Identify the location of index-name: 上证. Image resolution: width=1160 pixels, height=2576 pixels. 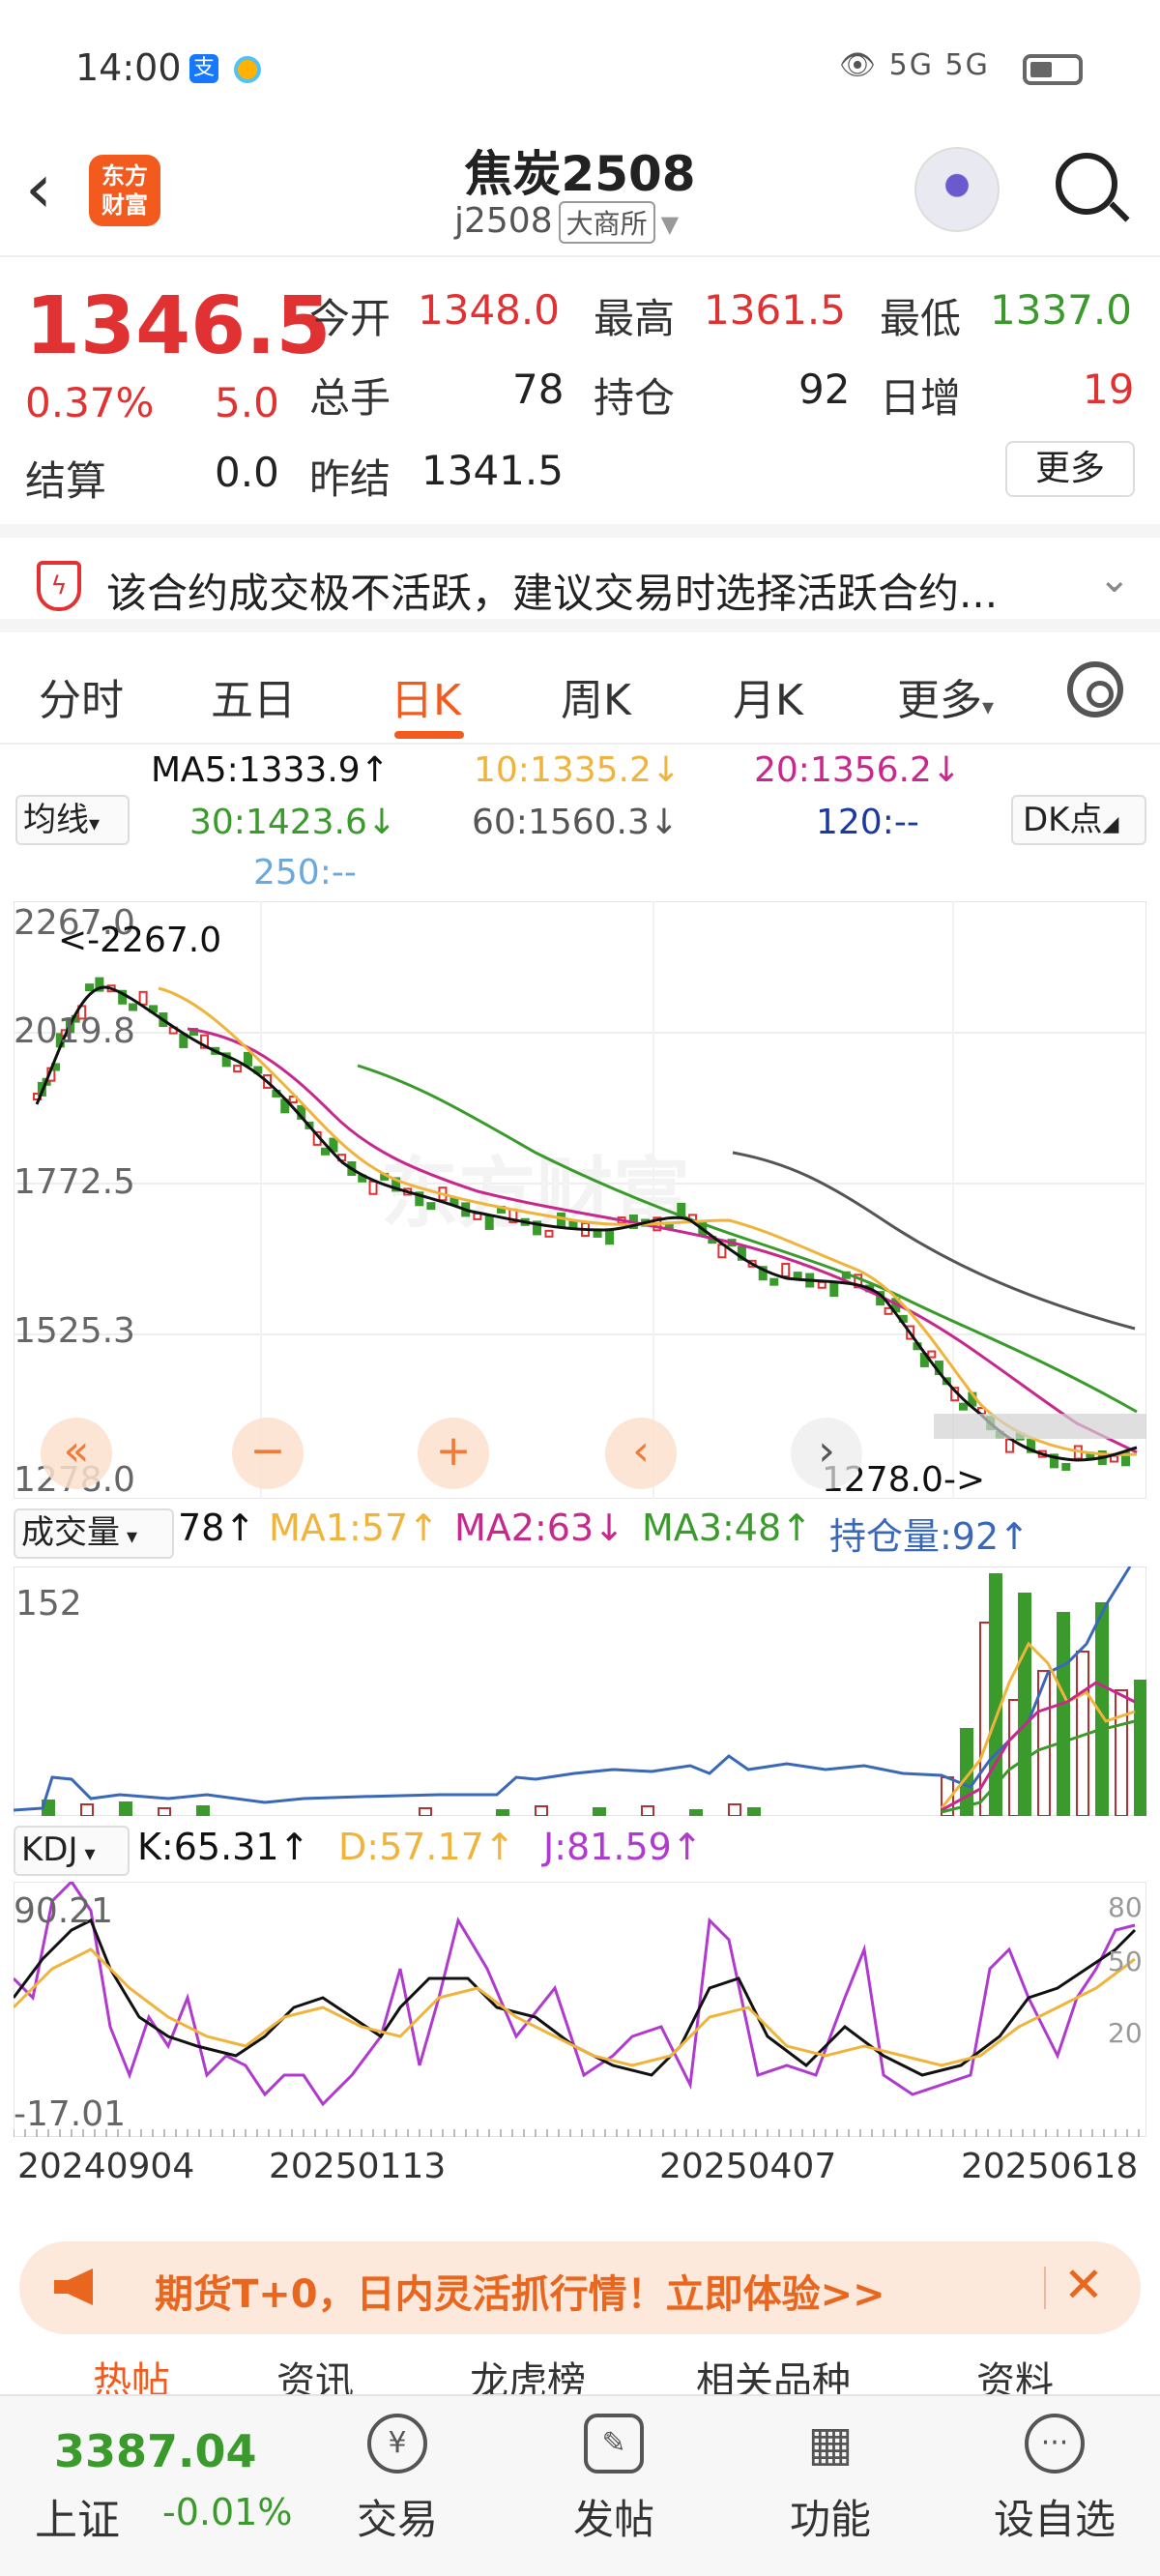
(78, 2520).